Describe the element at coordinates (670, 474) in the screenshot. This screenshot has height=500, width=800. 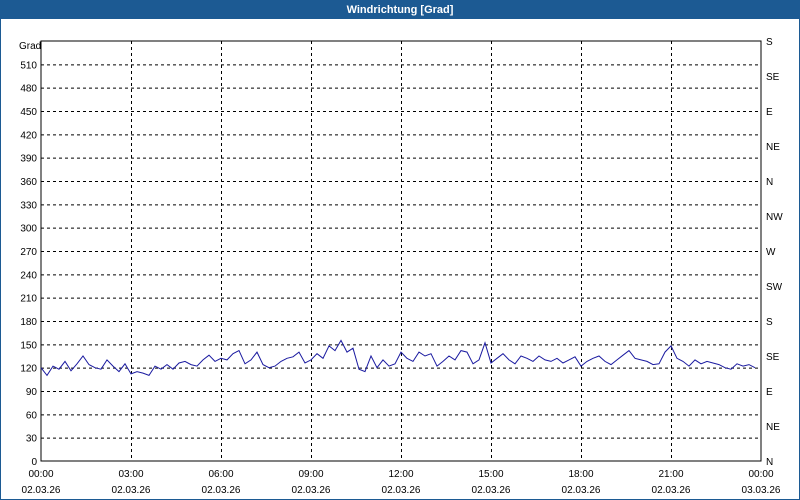
I see `x-tick-time: 21:00` at that location.